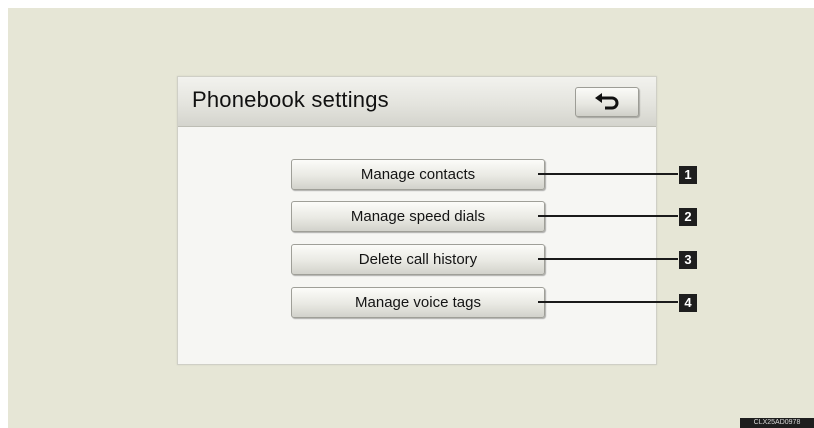 Image resolution: width=814 pixels, height=428 pixels. I want to click on manage-voice-tags-button: Manage voice tags, so click(418, 302).